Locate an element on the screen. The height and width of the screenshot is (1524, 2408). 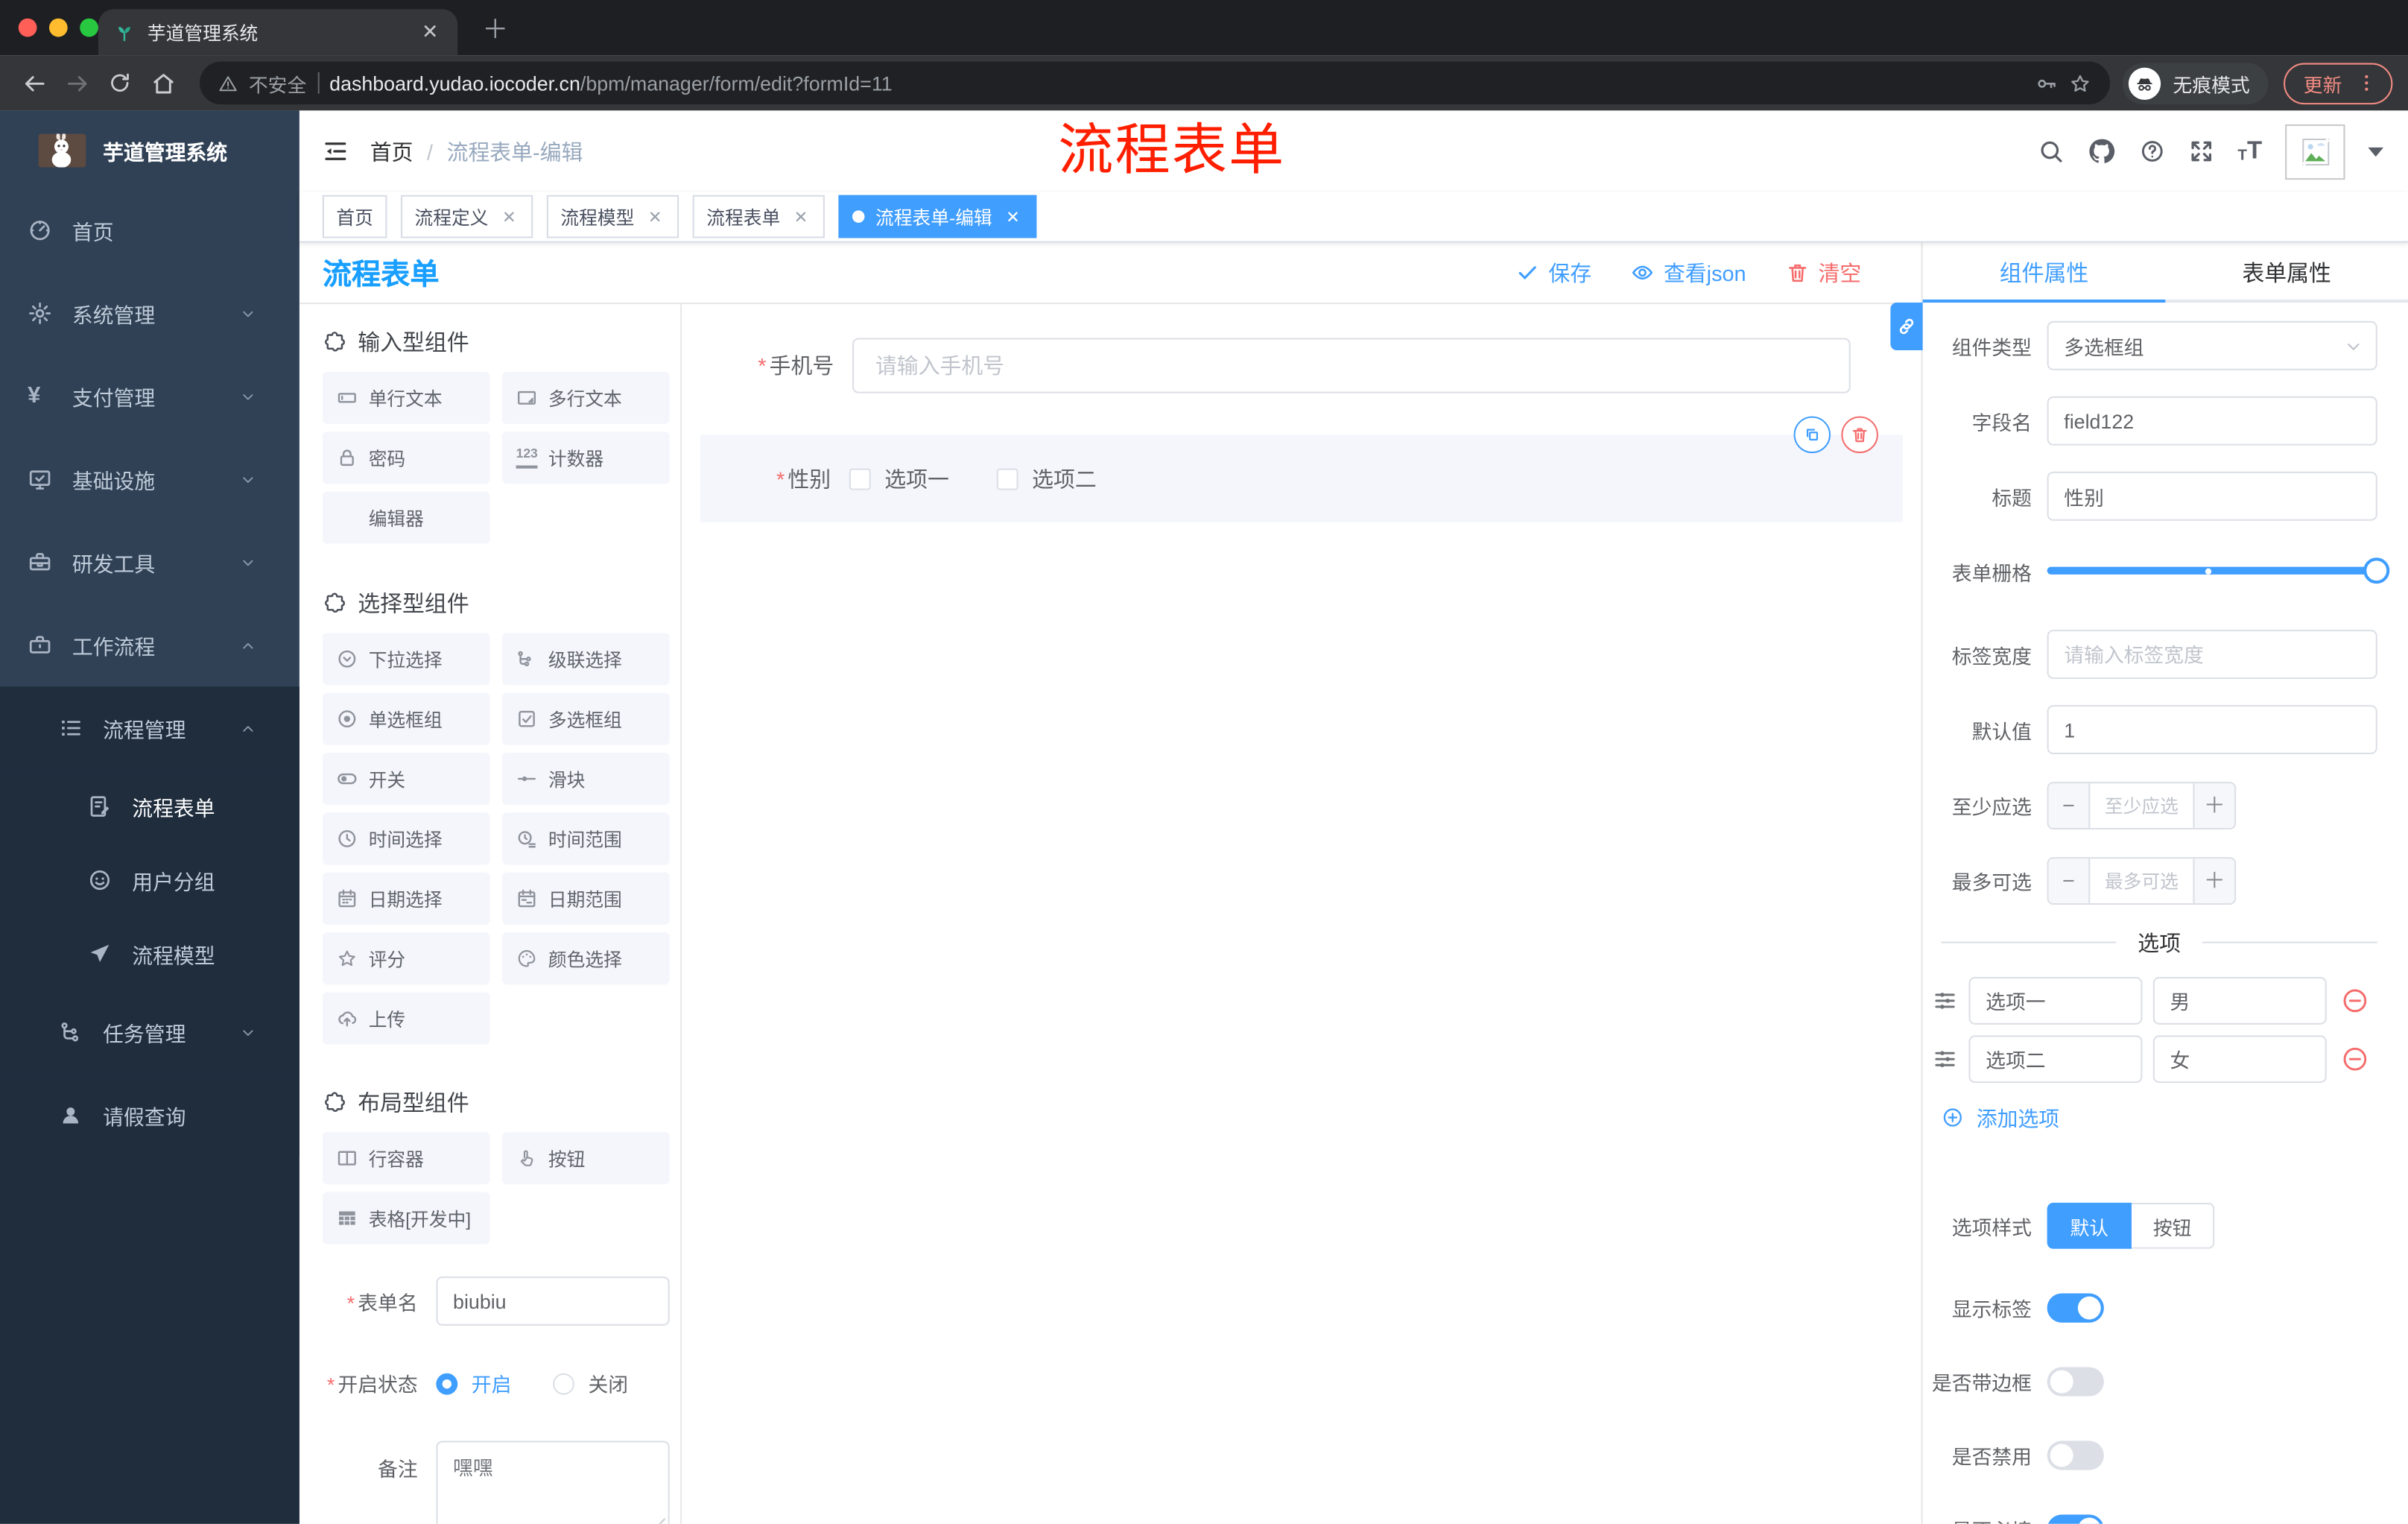
form-remark-textarea: 嘿嘿 is located at coordinates (553, 1482).